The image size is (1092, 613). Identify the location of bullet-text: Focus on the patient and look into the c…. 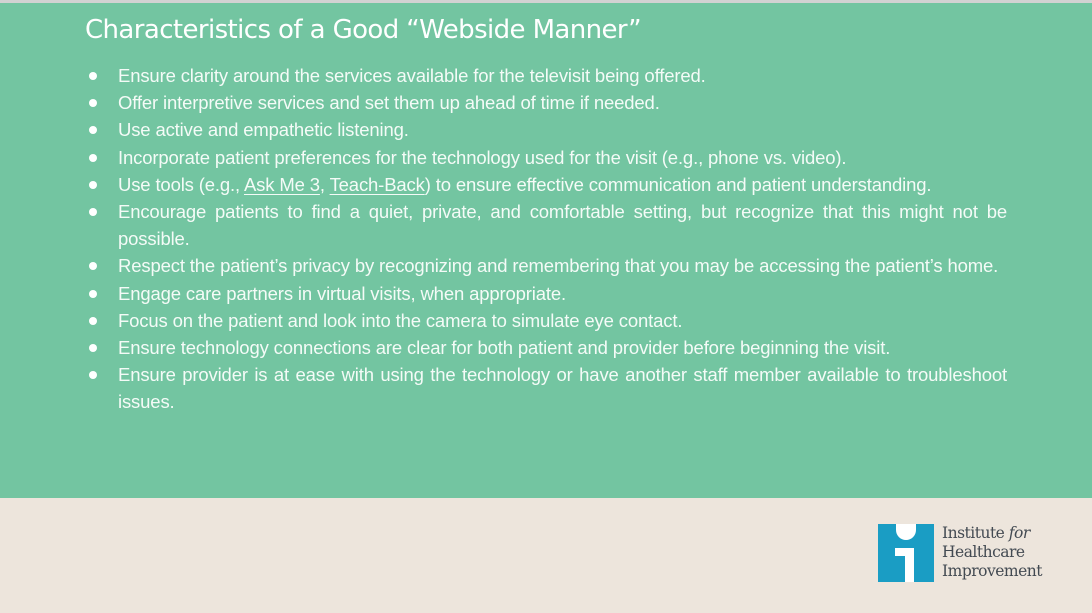
(400, 320).